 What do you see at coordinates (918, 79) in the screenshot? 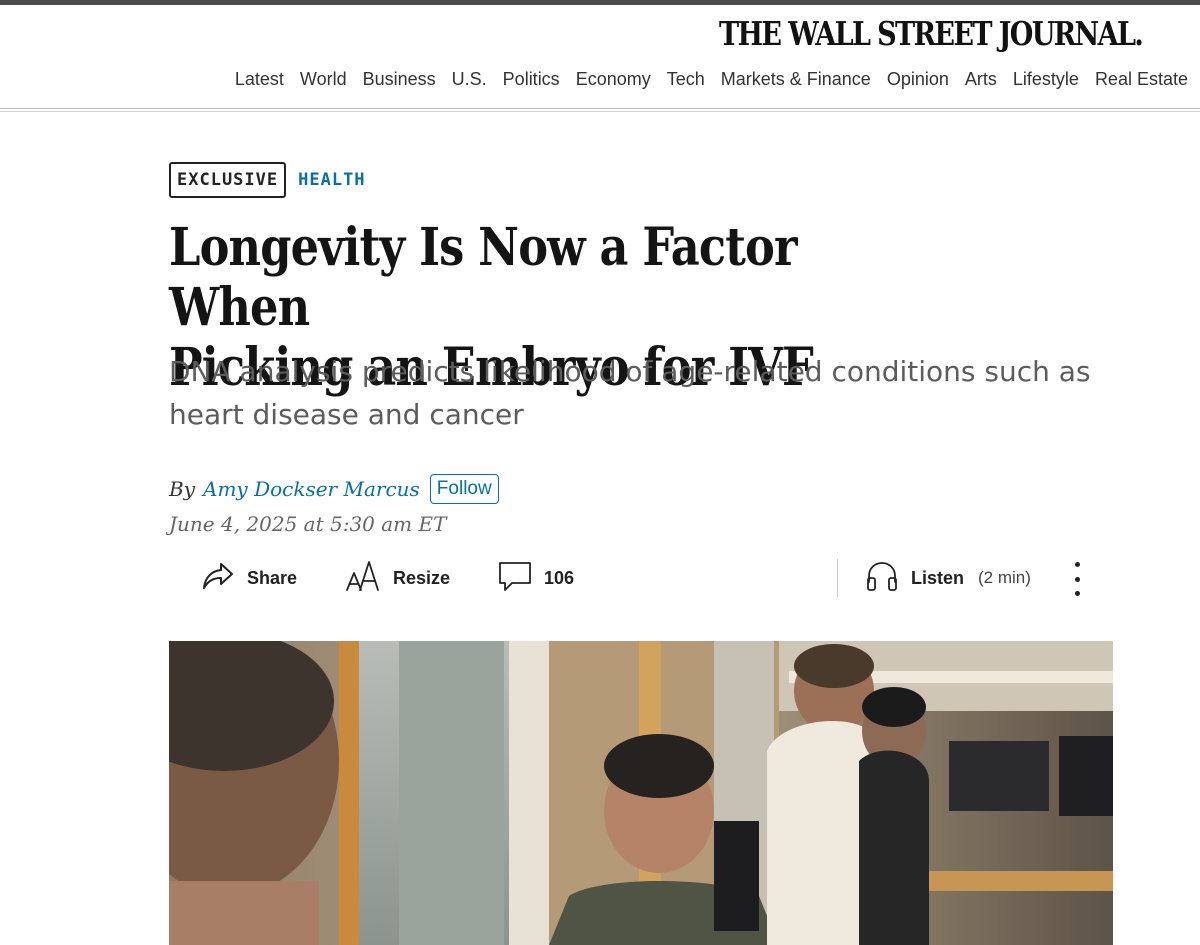
I see `nav-item-opinion: Opinion` at bounding box center [918, 79].